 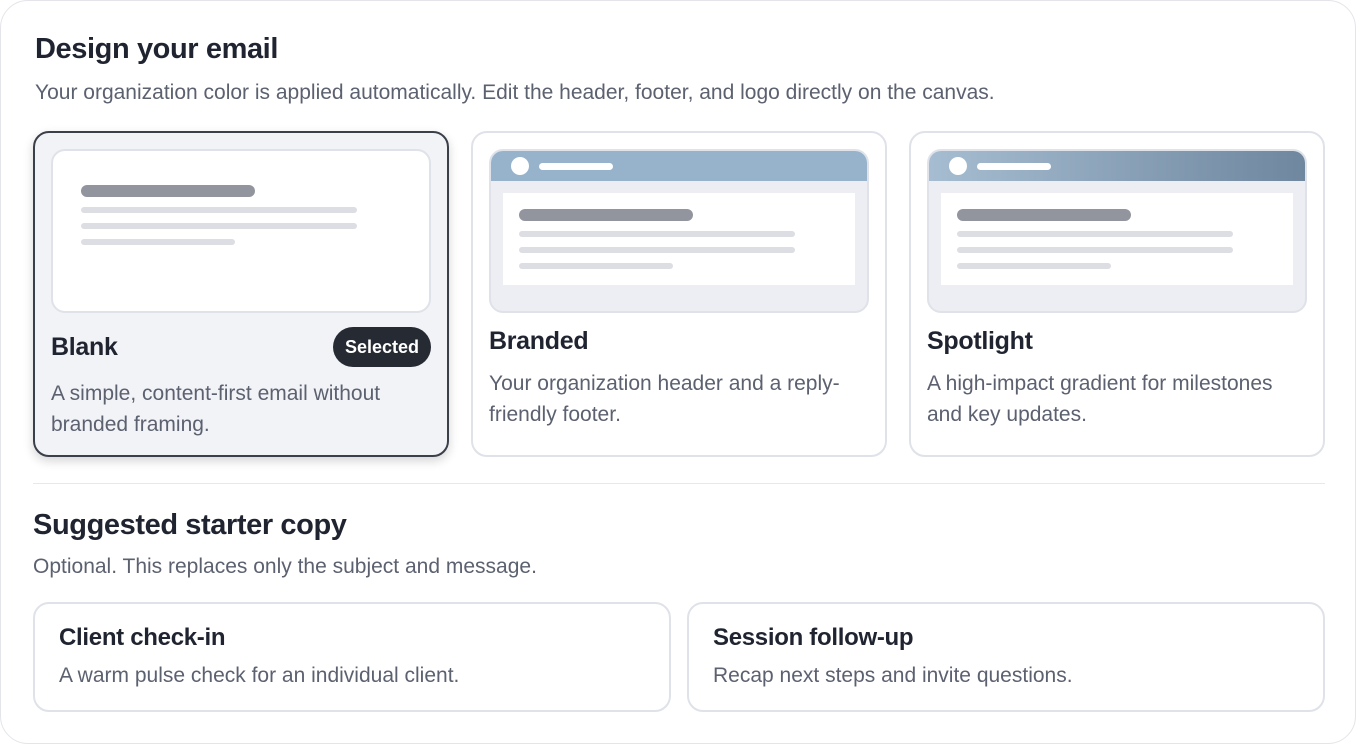 I want to click on section-divider, so click(x=679, y=483).